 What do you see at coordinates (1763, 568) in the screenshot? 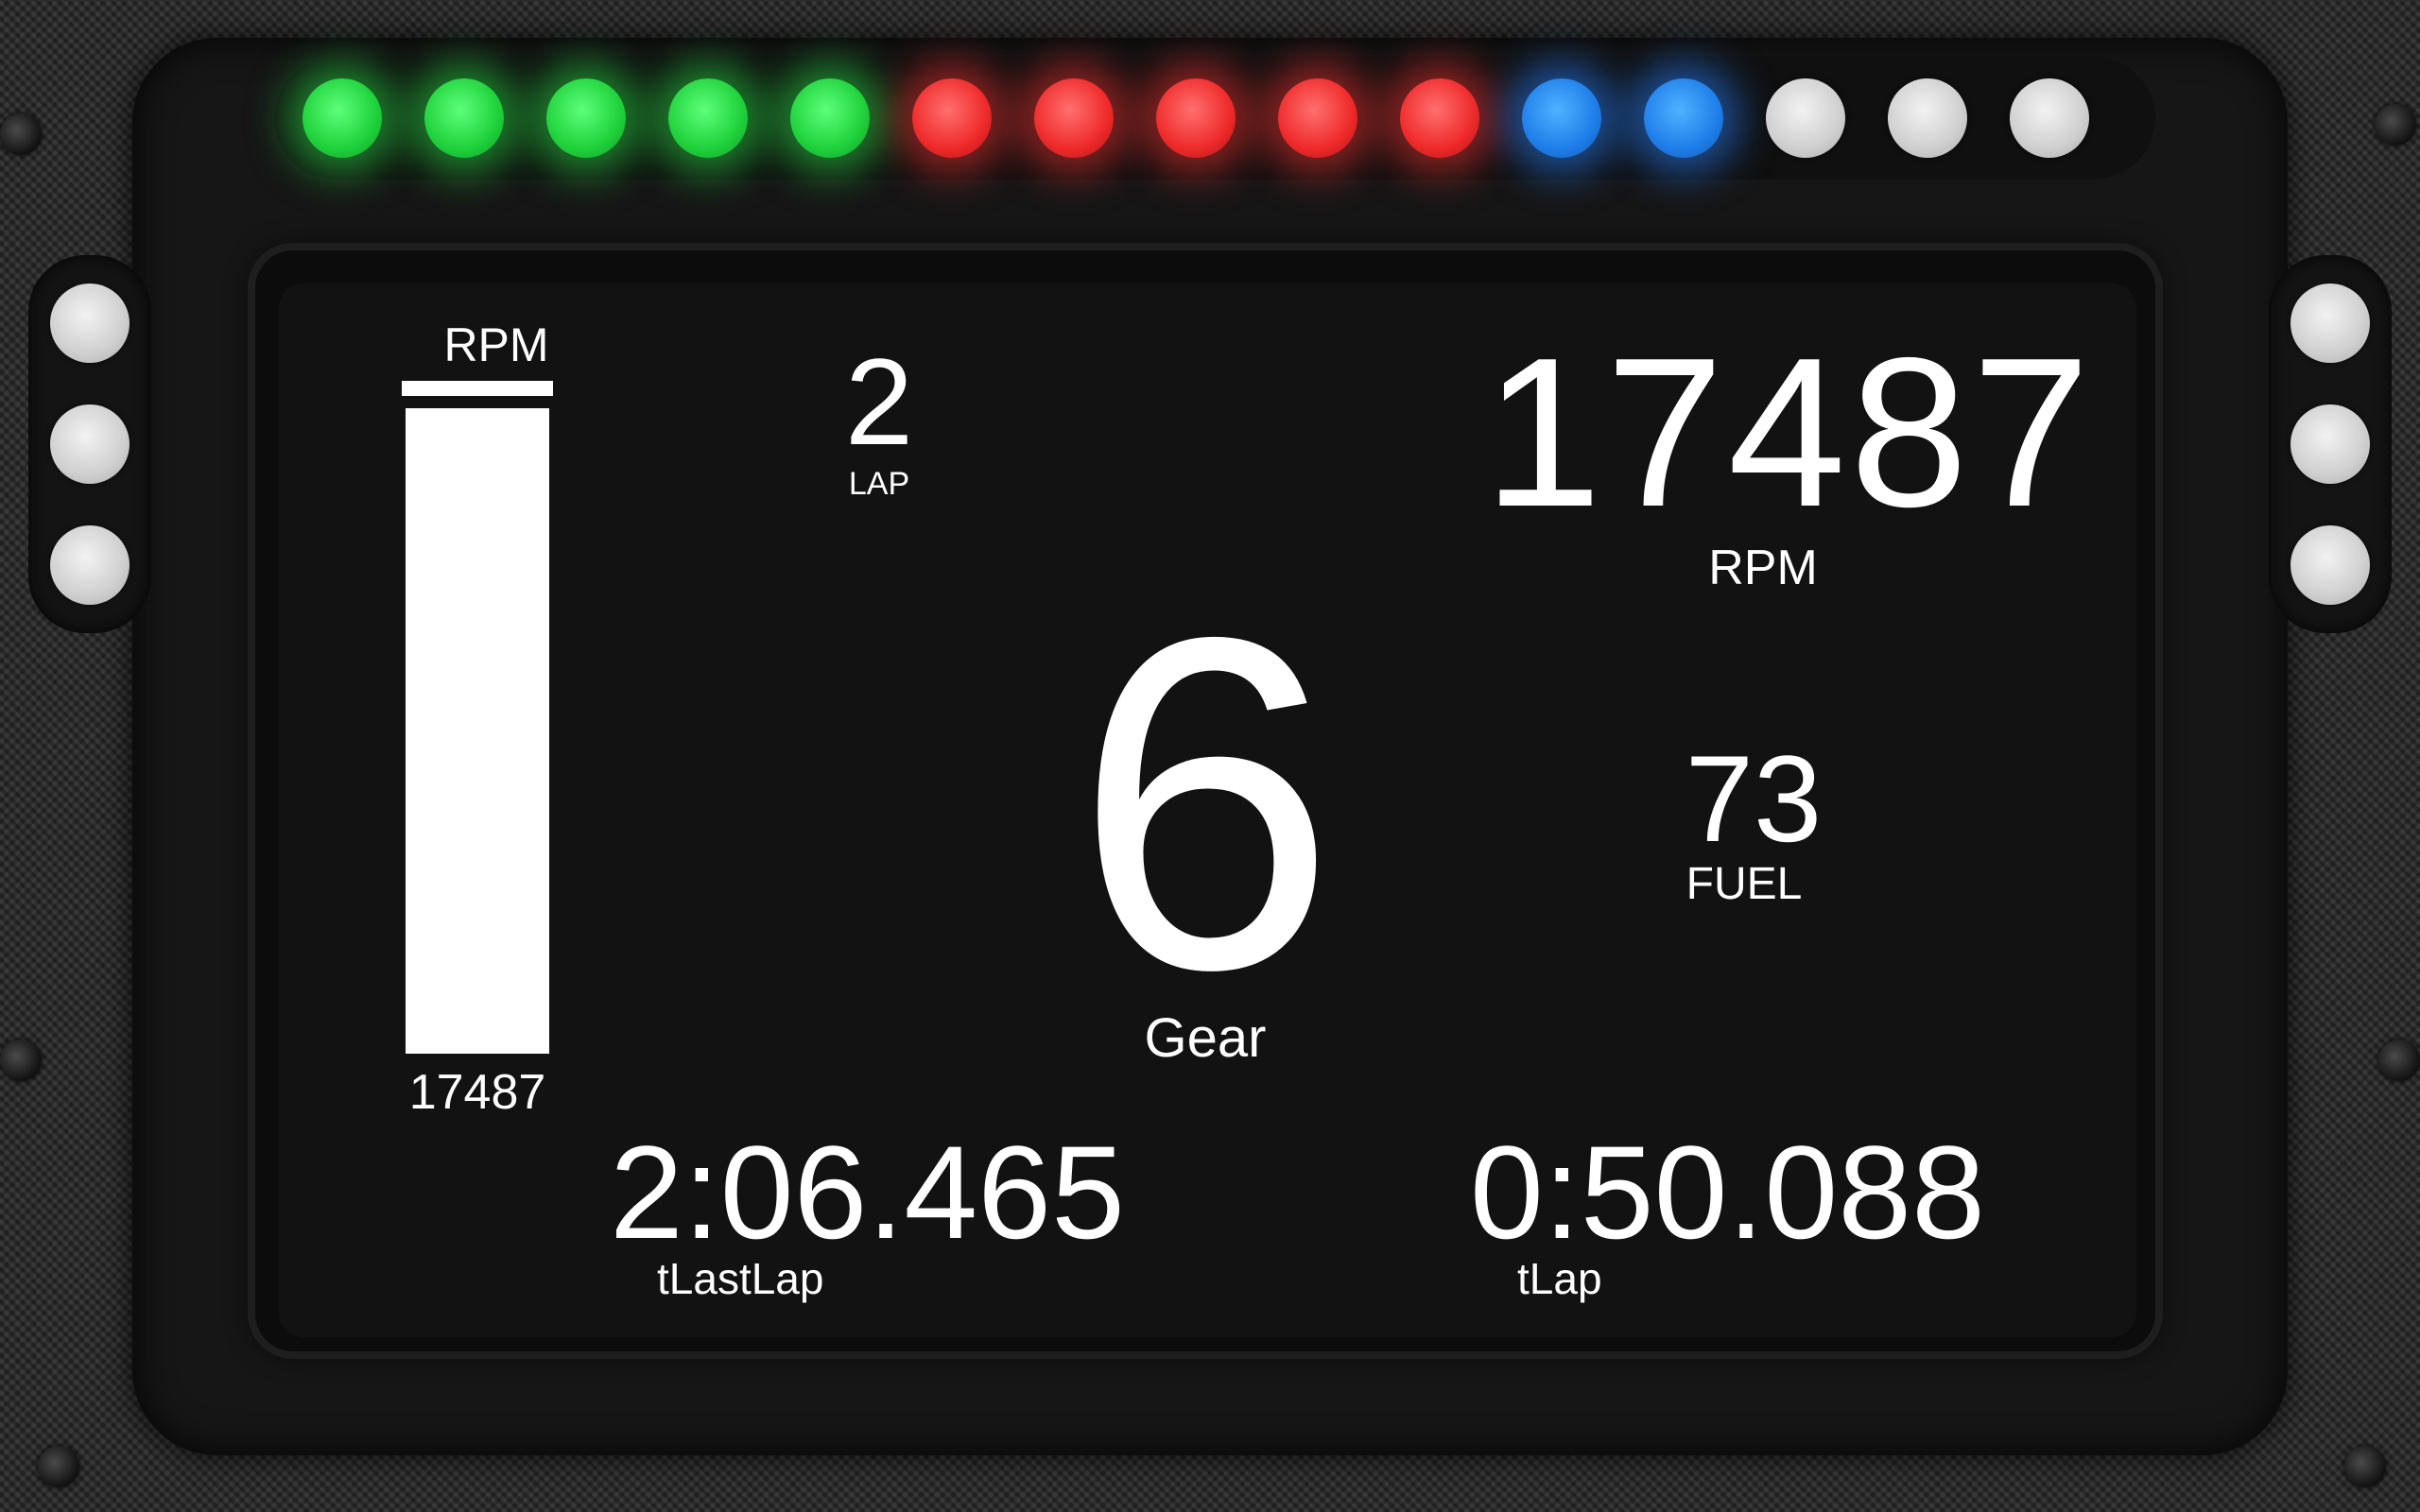
I see `rpm-label: RPM` at bounding box center [1763, 568].